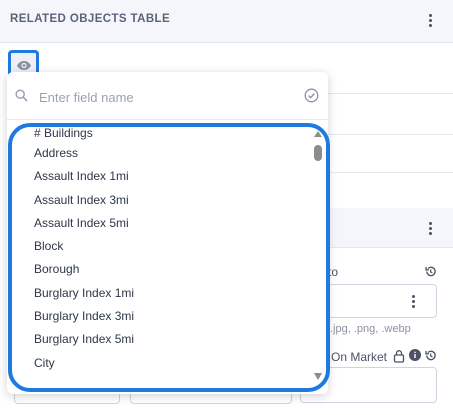 This screenshot has width=453, height=415. Describe the element at coordinates (169, 223) in the screenshot. I see `field-option-item: Assault Index 5mi` at that location.